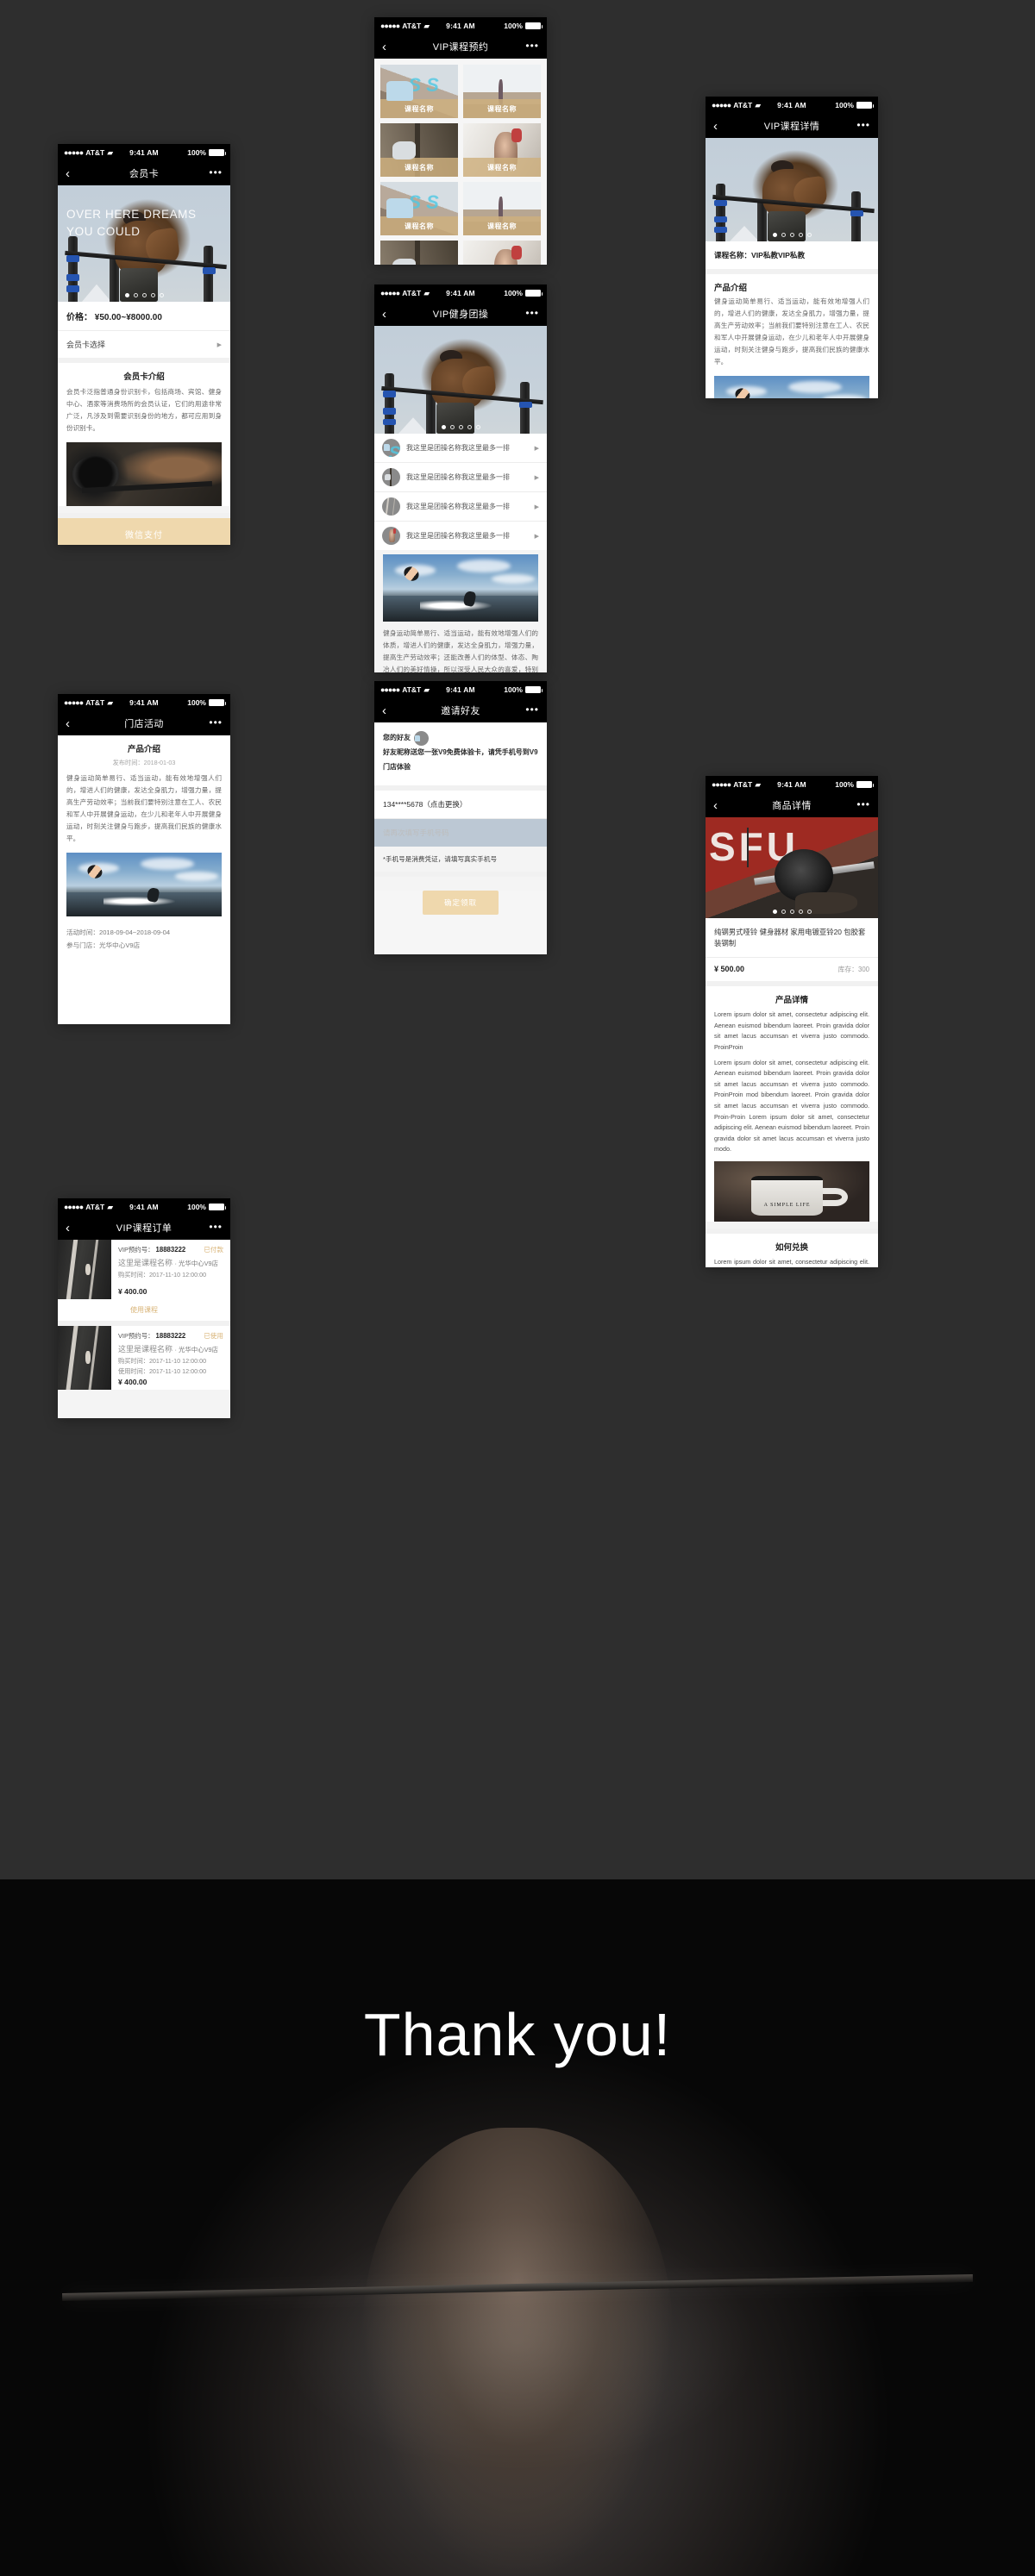 The height and width of the screenshot is (2576, 1035). Describe the element at coordinates (760, 255) in the screenshot. I see `course-name: 课程名称：VIP私教VIP私教` at that location.